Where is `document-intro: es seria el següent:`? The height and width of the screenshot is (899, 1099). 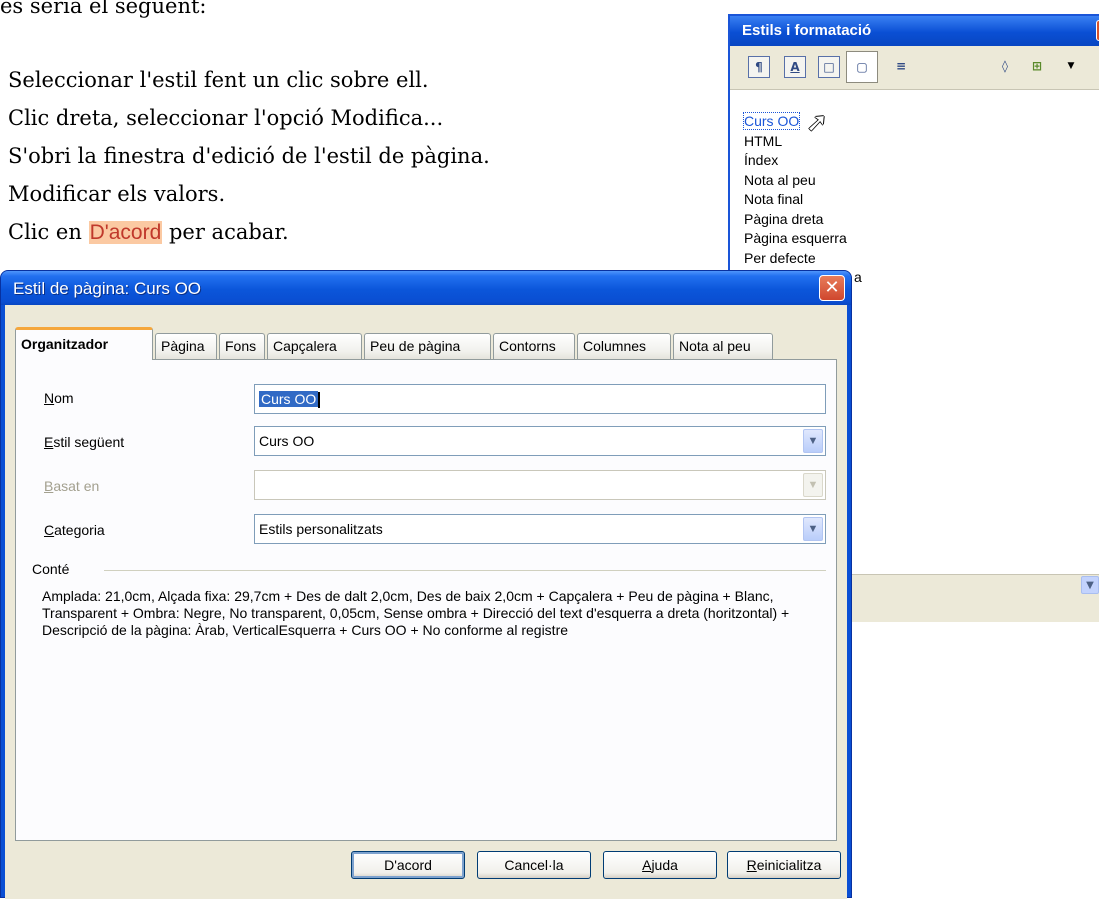
document-intro: es seria el següent: is located at coordinates (103, 9).